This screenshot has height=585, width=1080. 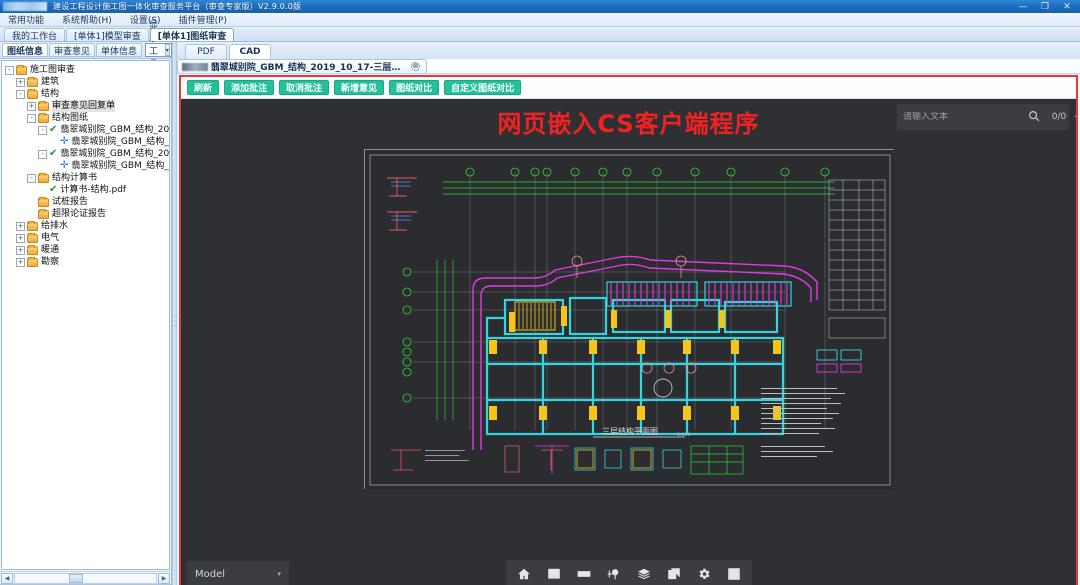 What do you see at coordinates (87, 214) in the screenshot?
I see `tree-node: 超限论证报告` at bounding box center [87, 214].